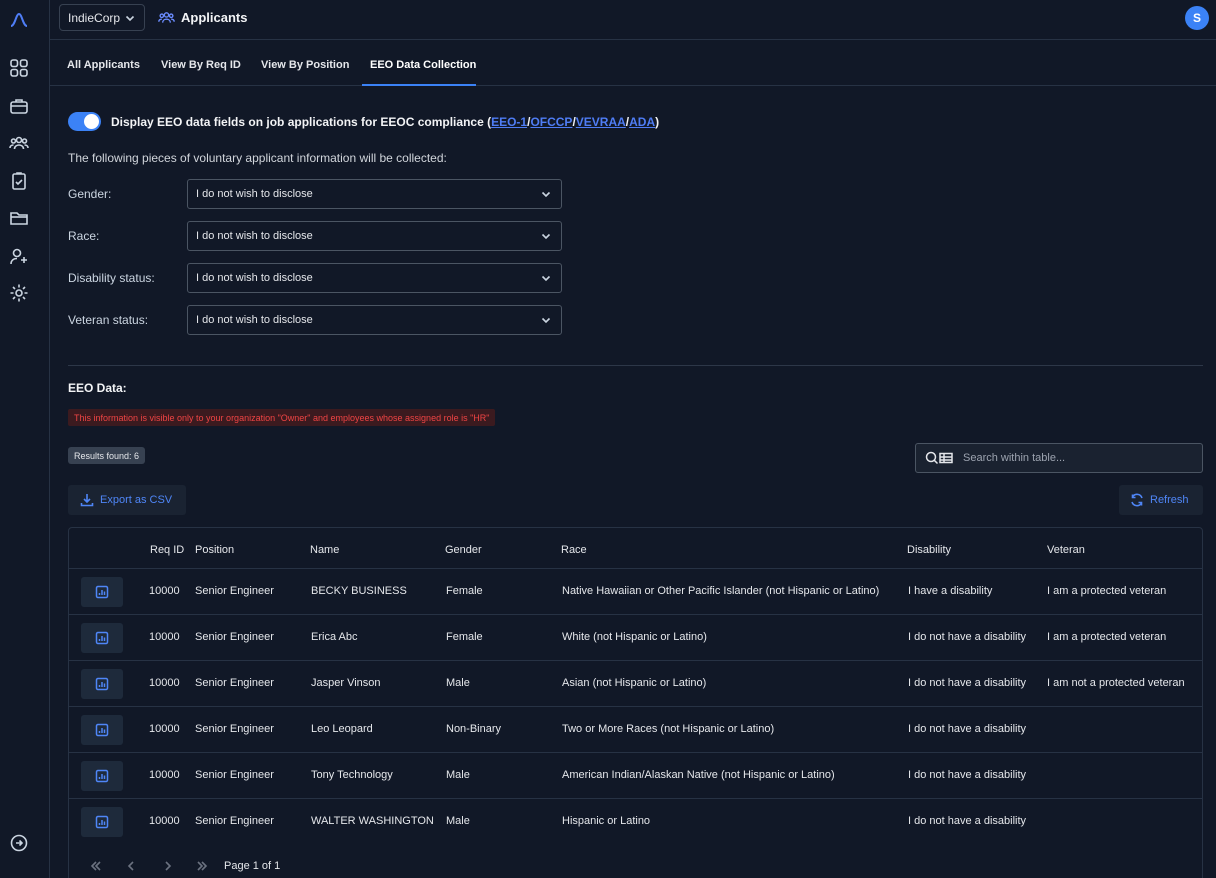 The height and width of the screenshot is (878, 1216). What do you see at coordinates (635, 365) in the screenshot?
I see `section-divider` at bounding box center [635, 365].